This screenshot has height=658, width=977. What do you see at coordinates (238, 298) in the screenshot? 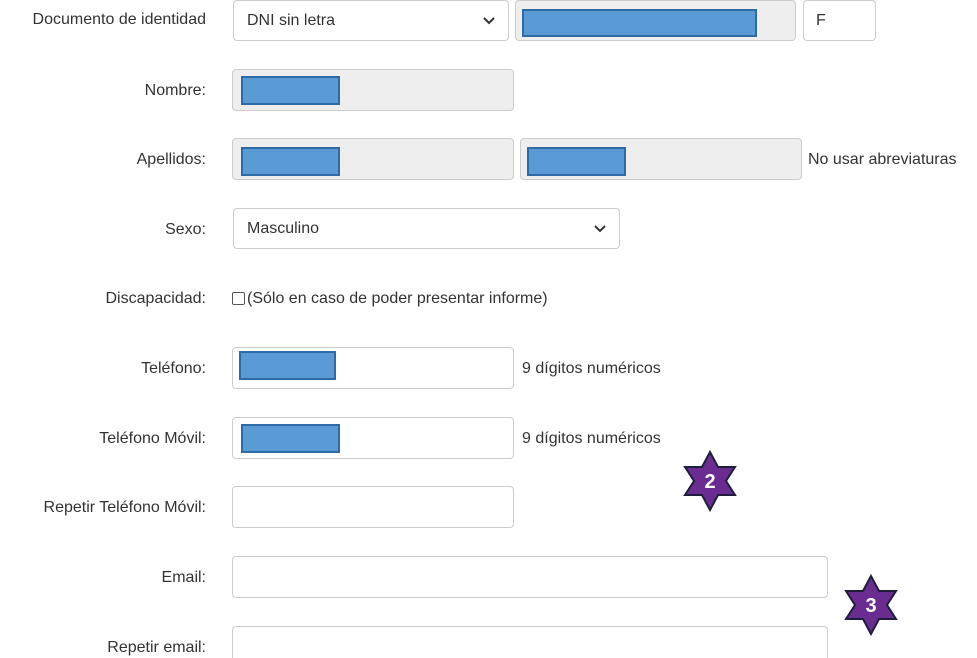
I see `discapacidad-checkbox` at bounding box center [238, 298].